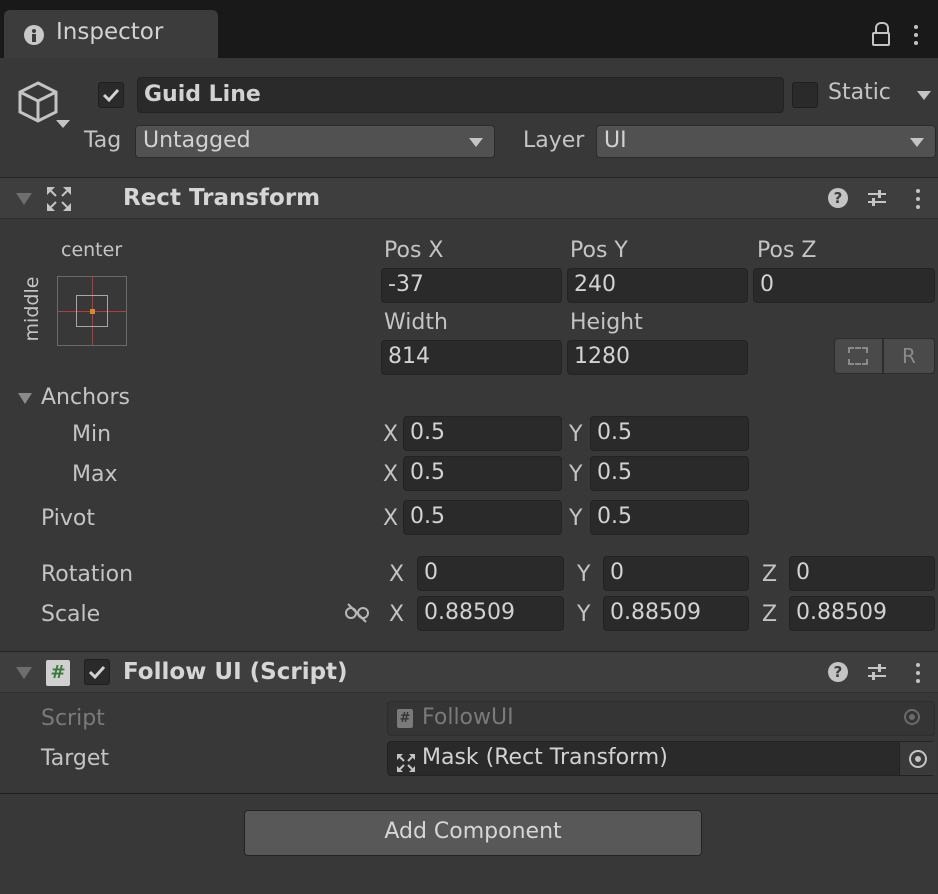  Describe the element at coordinates (468, 717) in the screenshot. I see `script-value: FollowUI` at that location.